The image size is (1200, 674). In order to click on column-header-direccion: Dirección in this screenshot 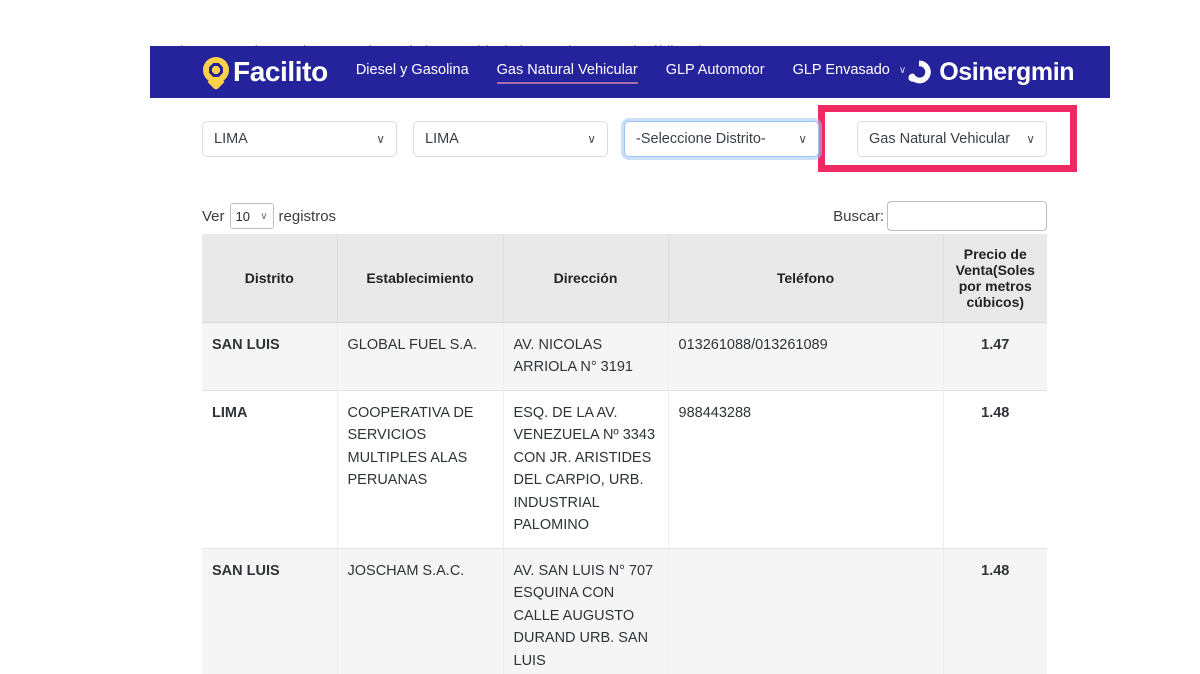, I will do `click(586, 278)`.